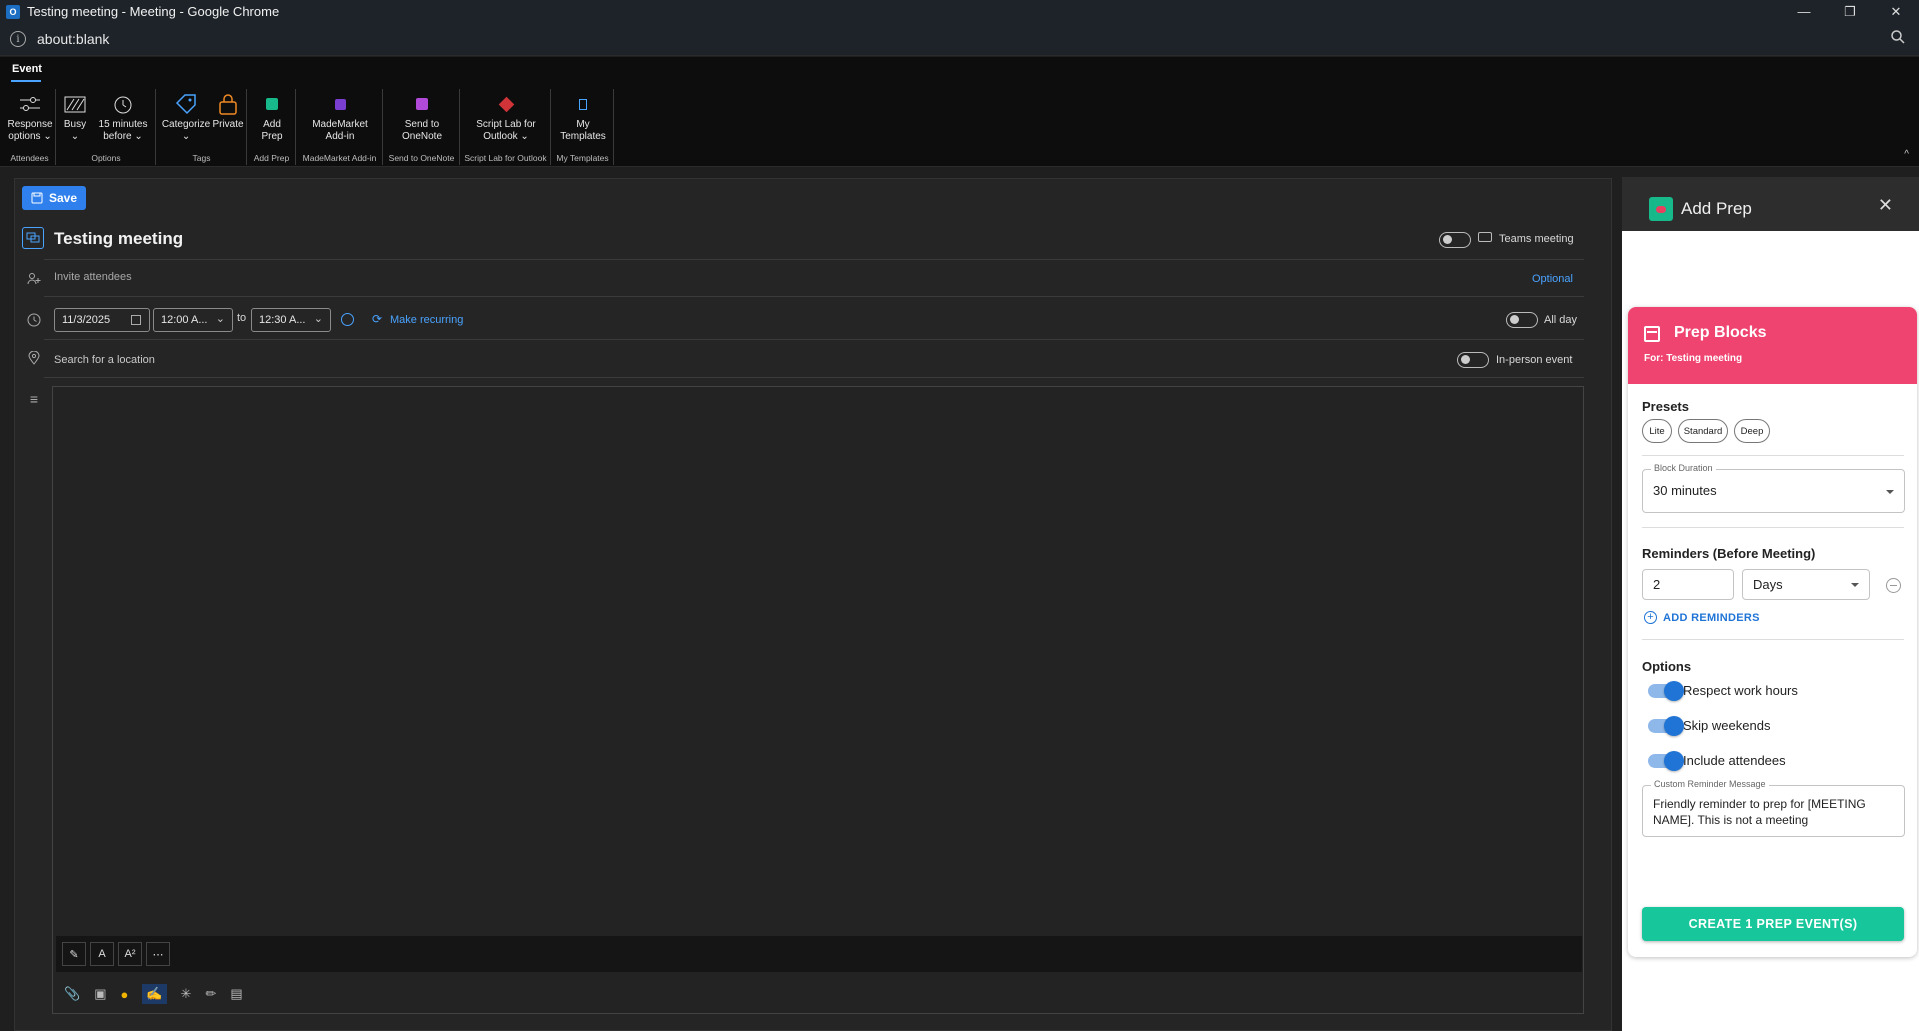  I want to click on zoom-icon, so click(1898, 39).